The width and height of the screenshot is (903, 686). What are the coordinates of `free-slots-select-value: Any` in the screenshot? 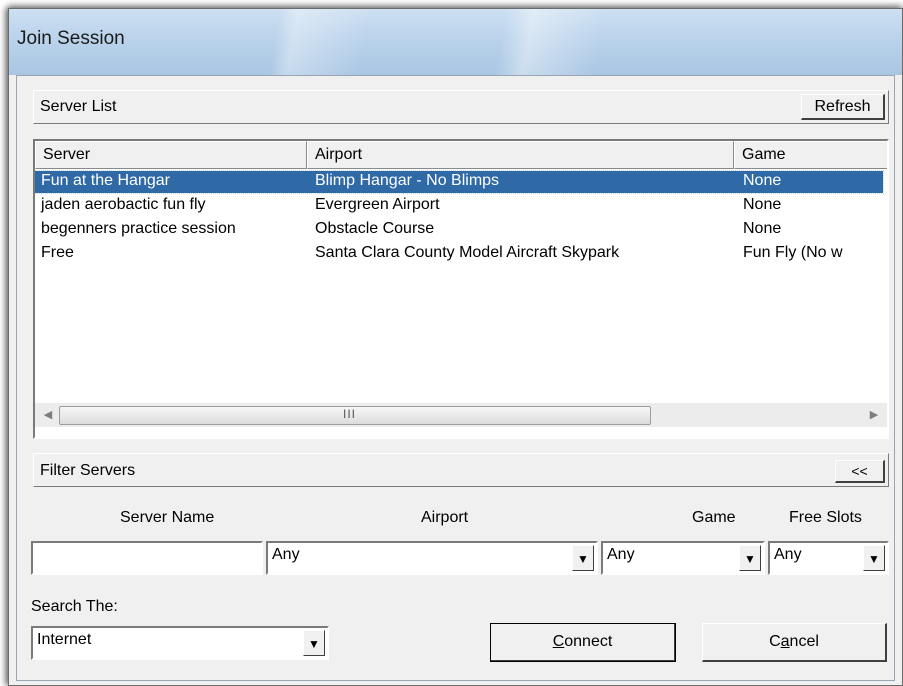 It's located at (788, 554).